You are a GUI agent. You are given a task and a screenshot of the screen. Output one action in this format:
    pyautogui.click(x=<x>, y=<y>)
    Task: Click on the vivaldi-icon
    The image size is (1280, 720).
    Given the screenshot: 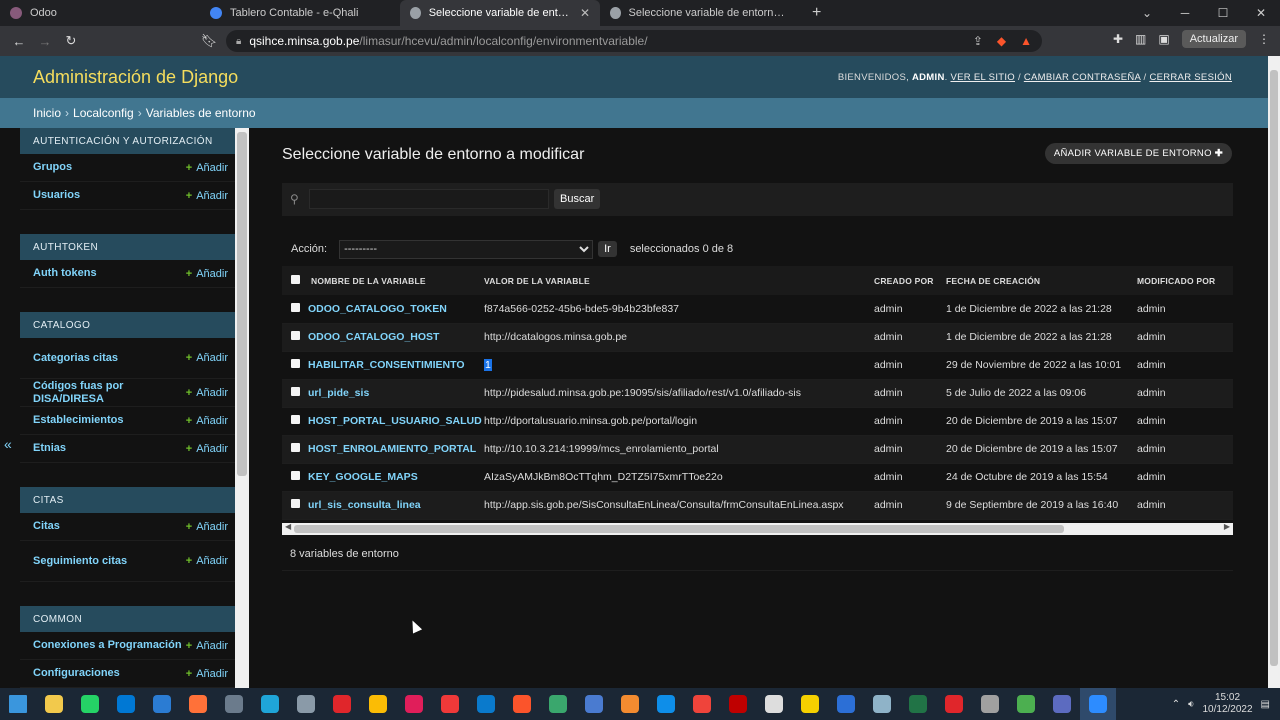 What is the action you would take?
    pyautogui.click(x=450, y=704)
    